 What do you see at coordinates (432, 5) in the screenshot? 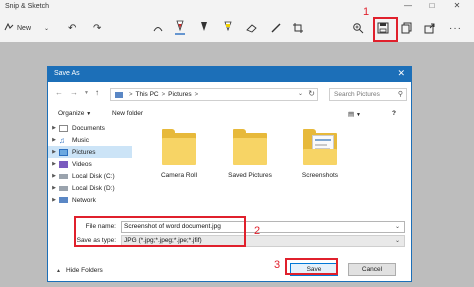
I see `maximize-icon: □` at bounding box center [432, 5].